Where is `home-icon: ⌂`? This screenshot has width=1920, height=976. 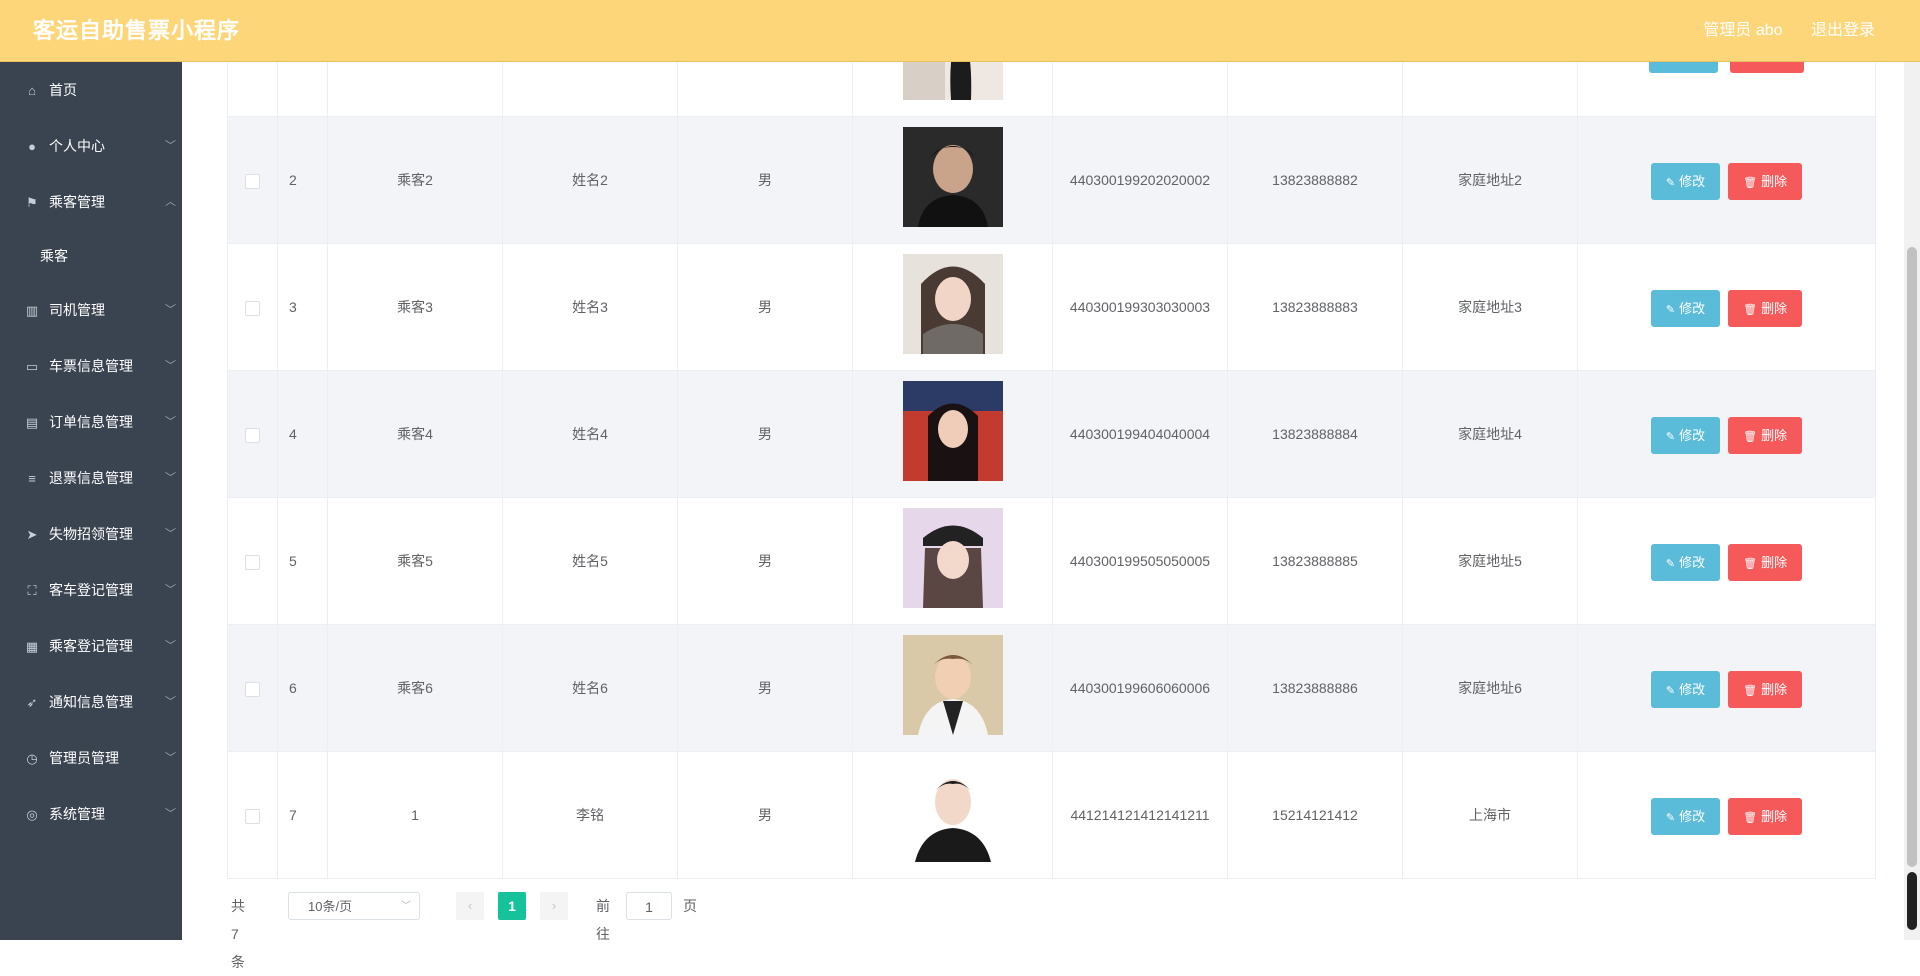 home-icon: ⌂ is located at coordinates (32, 90).